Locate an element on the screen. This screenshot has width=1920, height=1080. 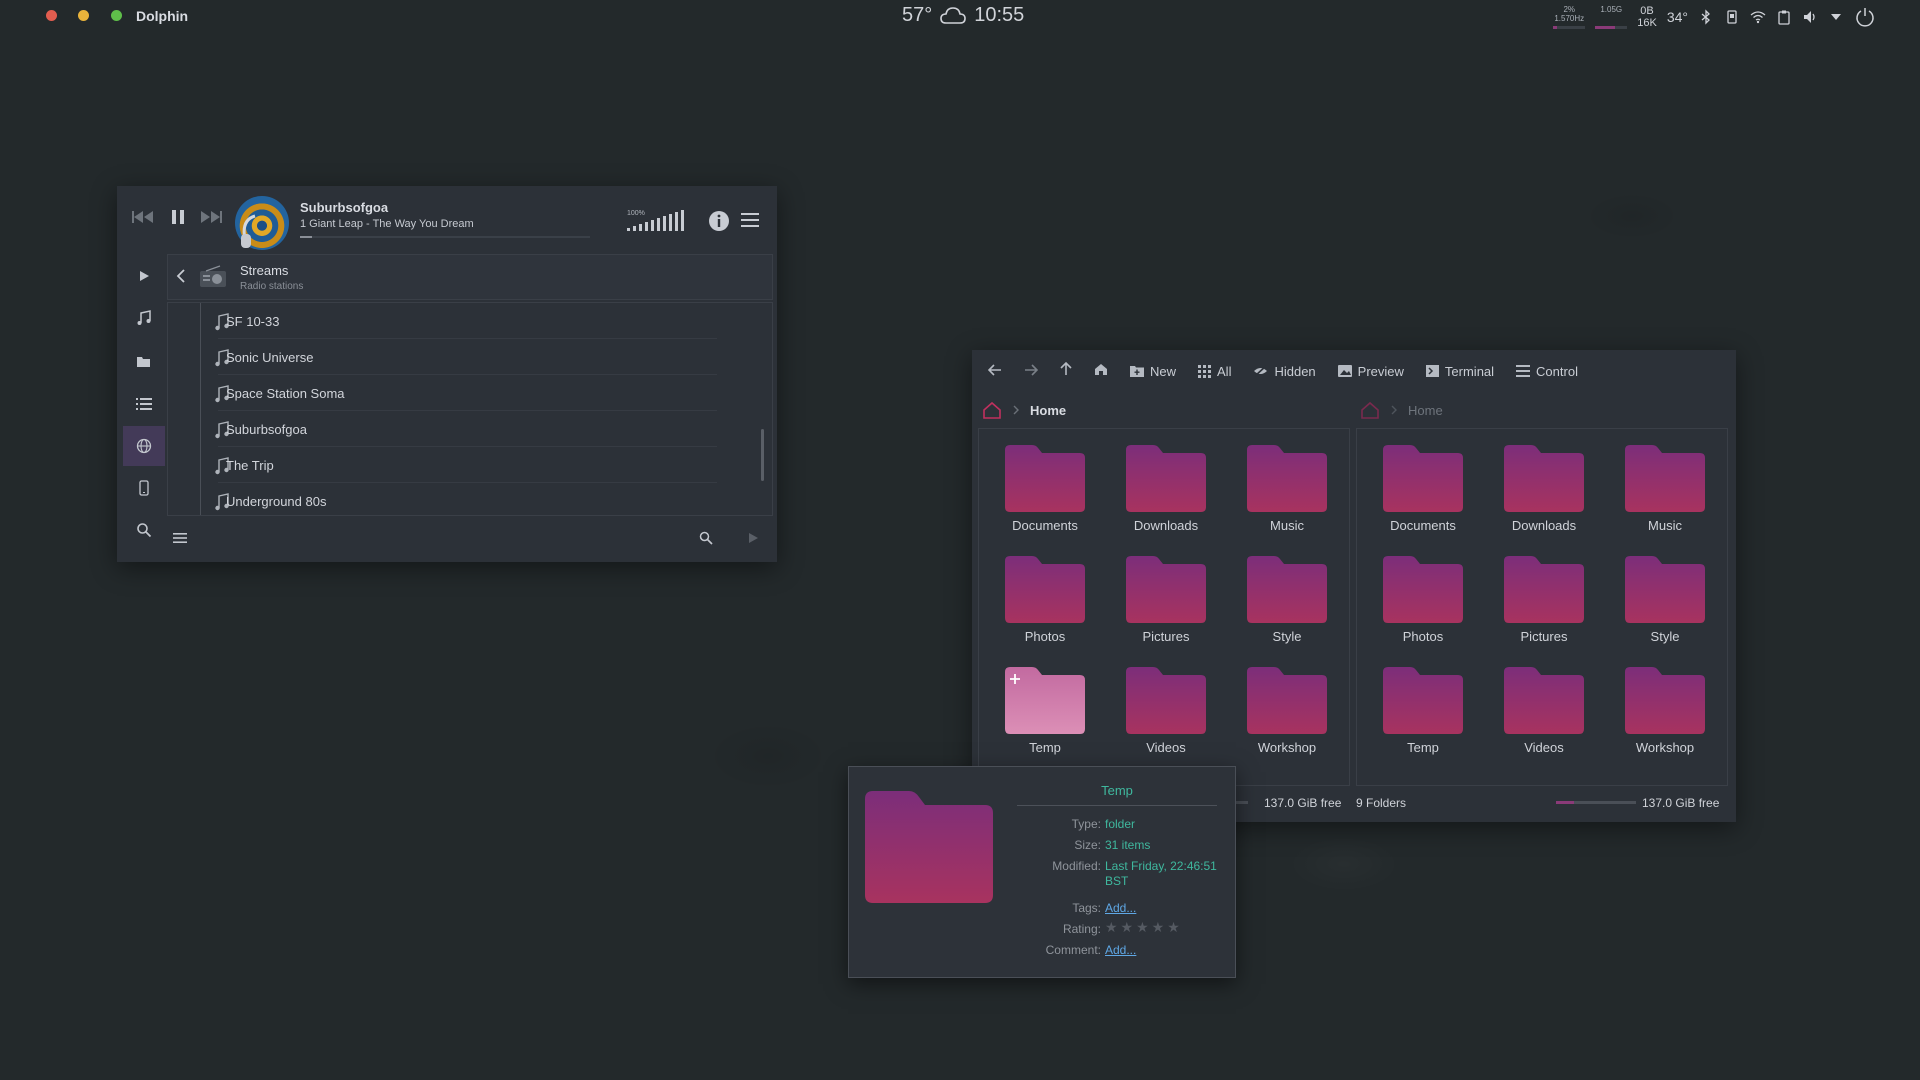
sidebar-search is located at coordinates (144, 530).